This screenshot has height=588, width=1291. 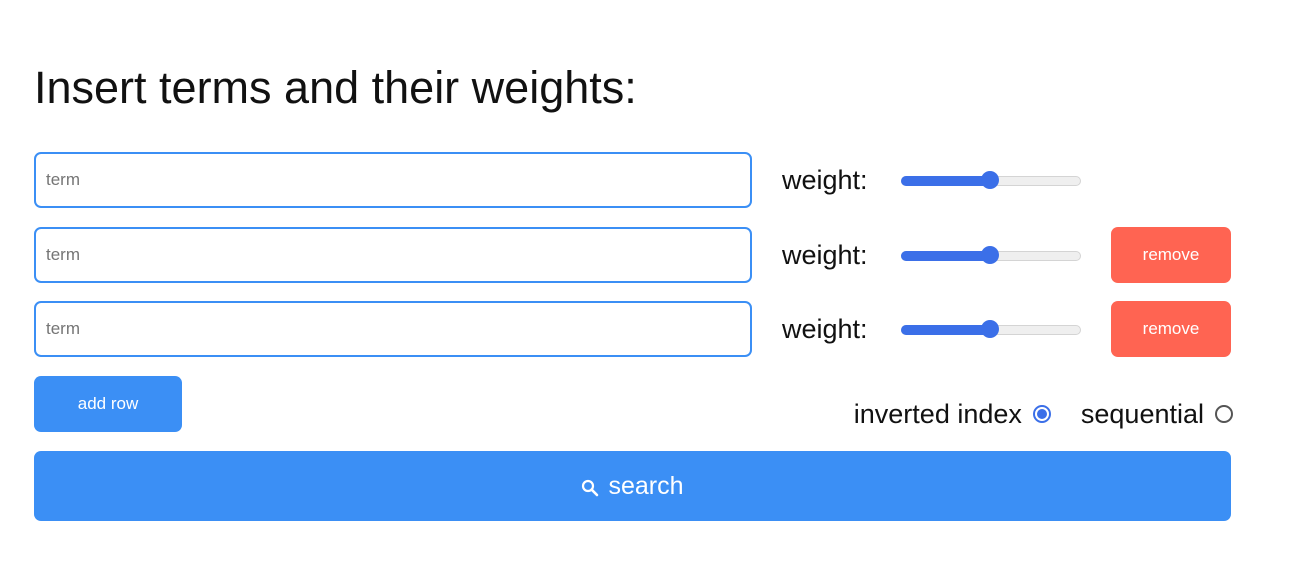 What do you see at coordinates (590, 486) in the screenshot?
I see `search-icon` at bounding box center [590, 486].